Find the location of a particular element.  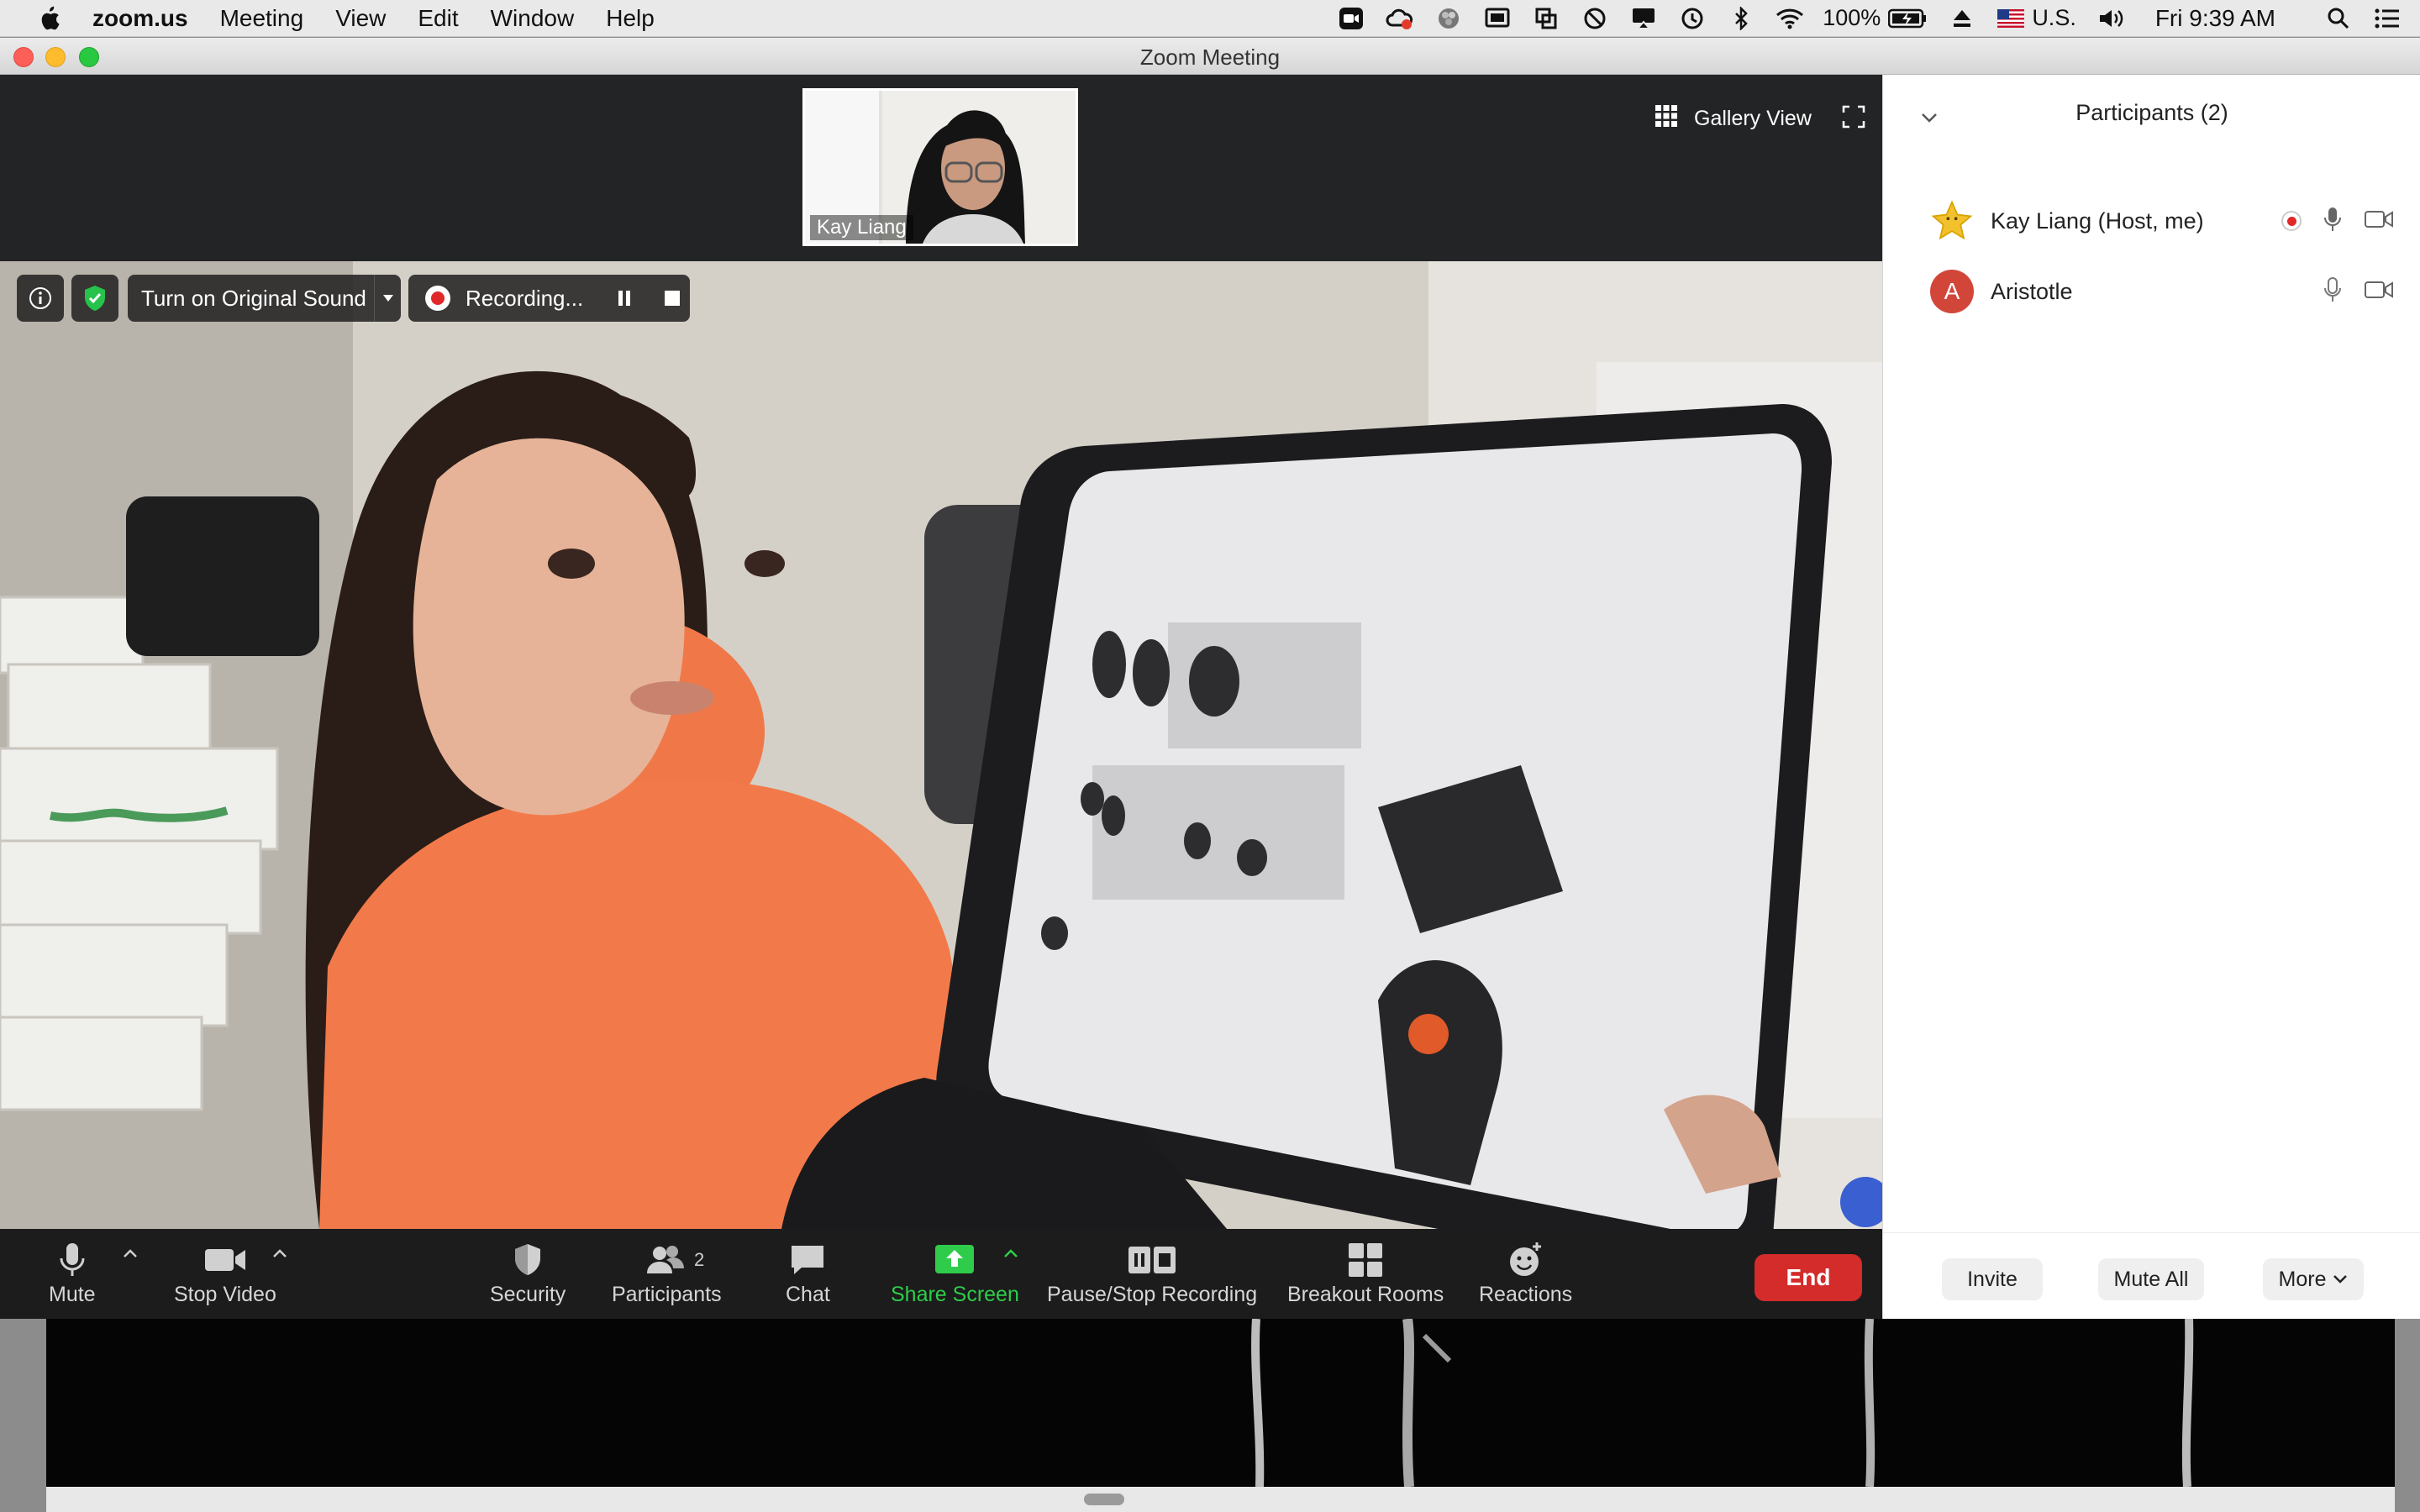

participants-panel-header: Participants (2) is located at coordinates (2151, 112).